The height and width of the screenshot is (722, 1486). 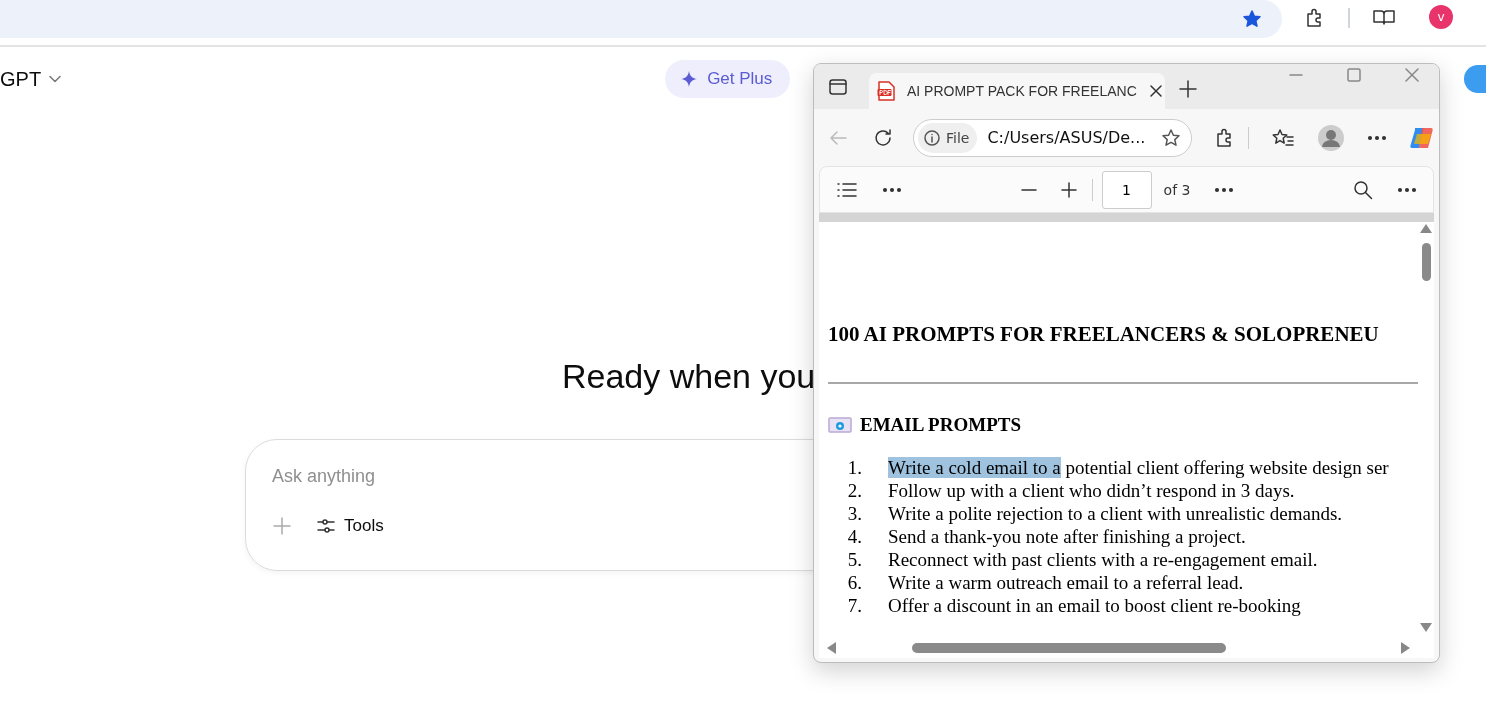 What do you see at coordinates (1252, 19) in the screenshot?
I see `star-icon` at bounding box center [1252, 19].